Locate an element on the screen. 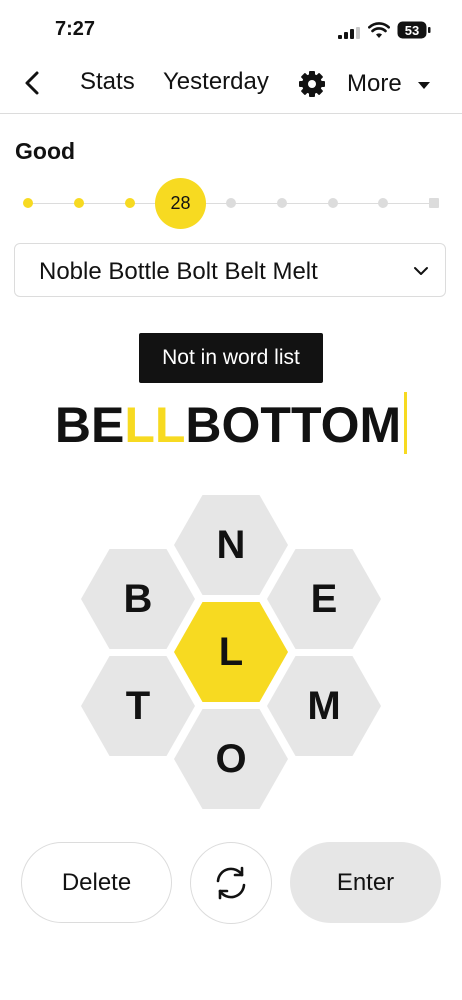  hive-cell-center: L is located at coordinates (231, 652).